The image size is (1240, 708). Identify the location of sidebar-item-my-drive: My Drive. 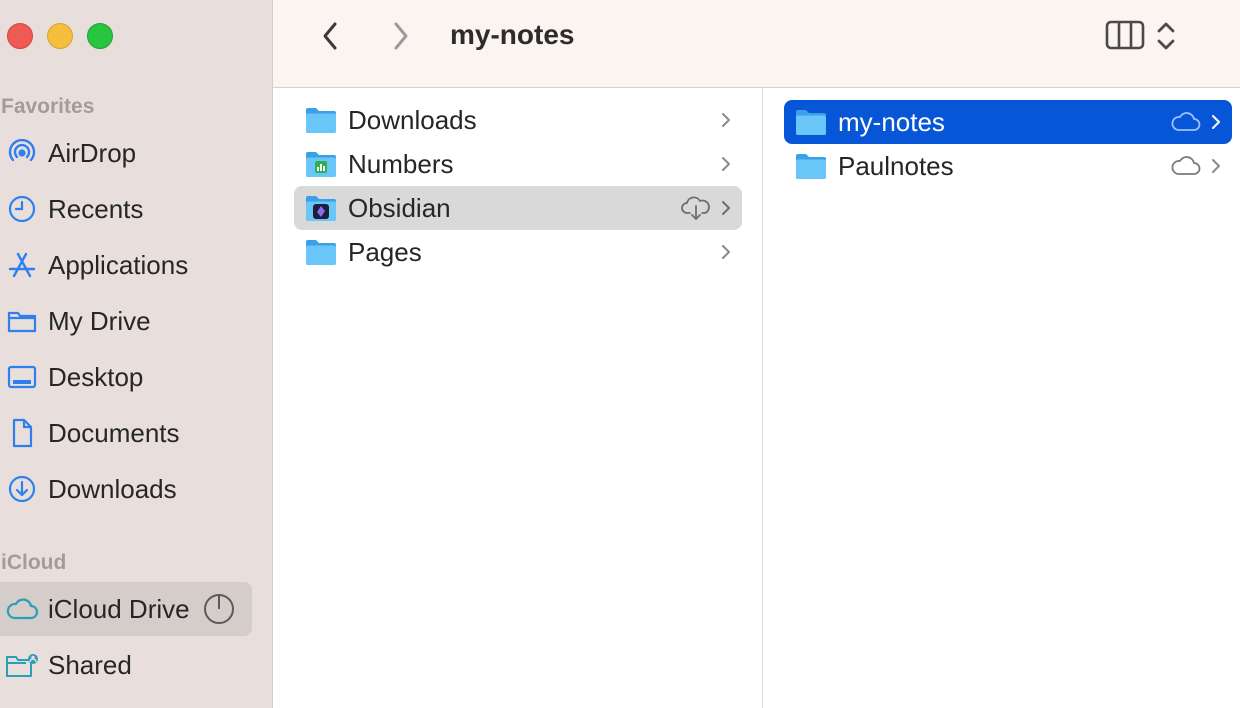
(126, 321).